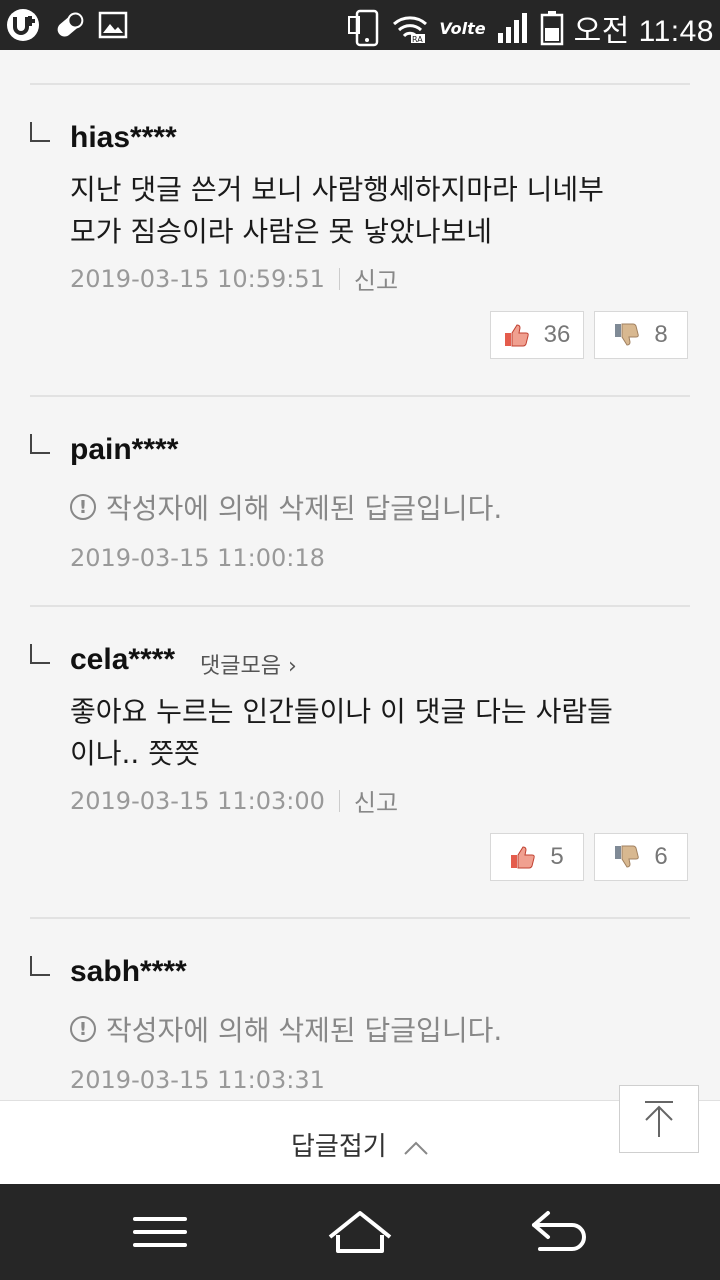 The image size is (720, 1280). I want to click on arrow-up-icon, so click(659, 1119).